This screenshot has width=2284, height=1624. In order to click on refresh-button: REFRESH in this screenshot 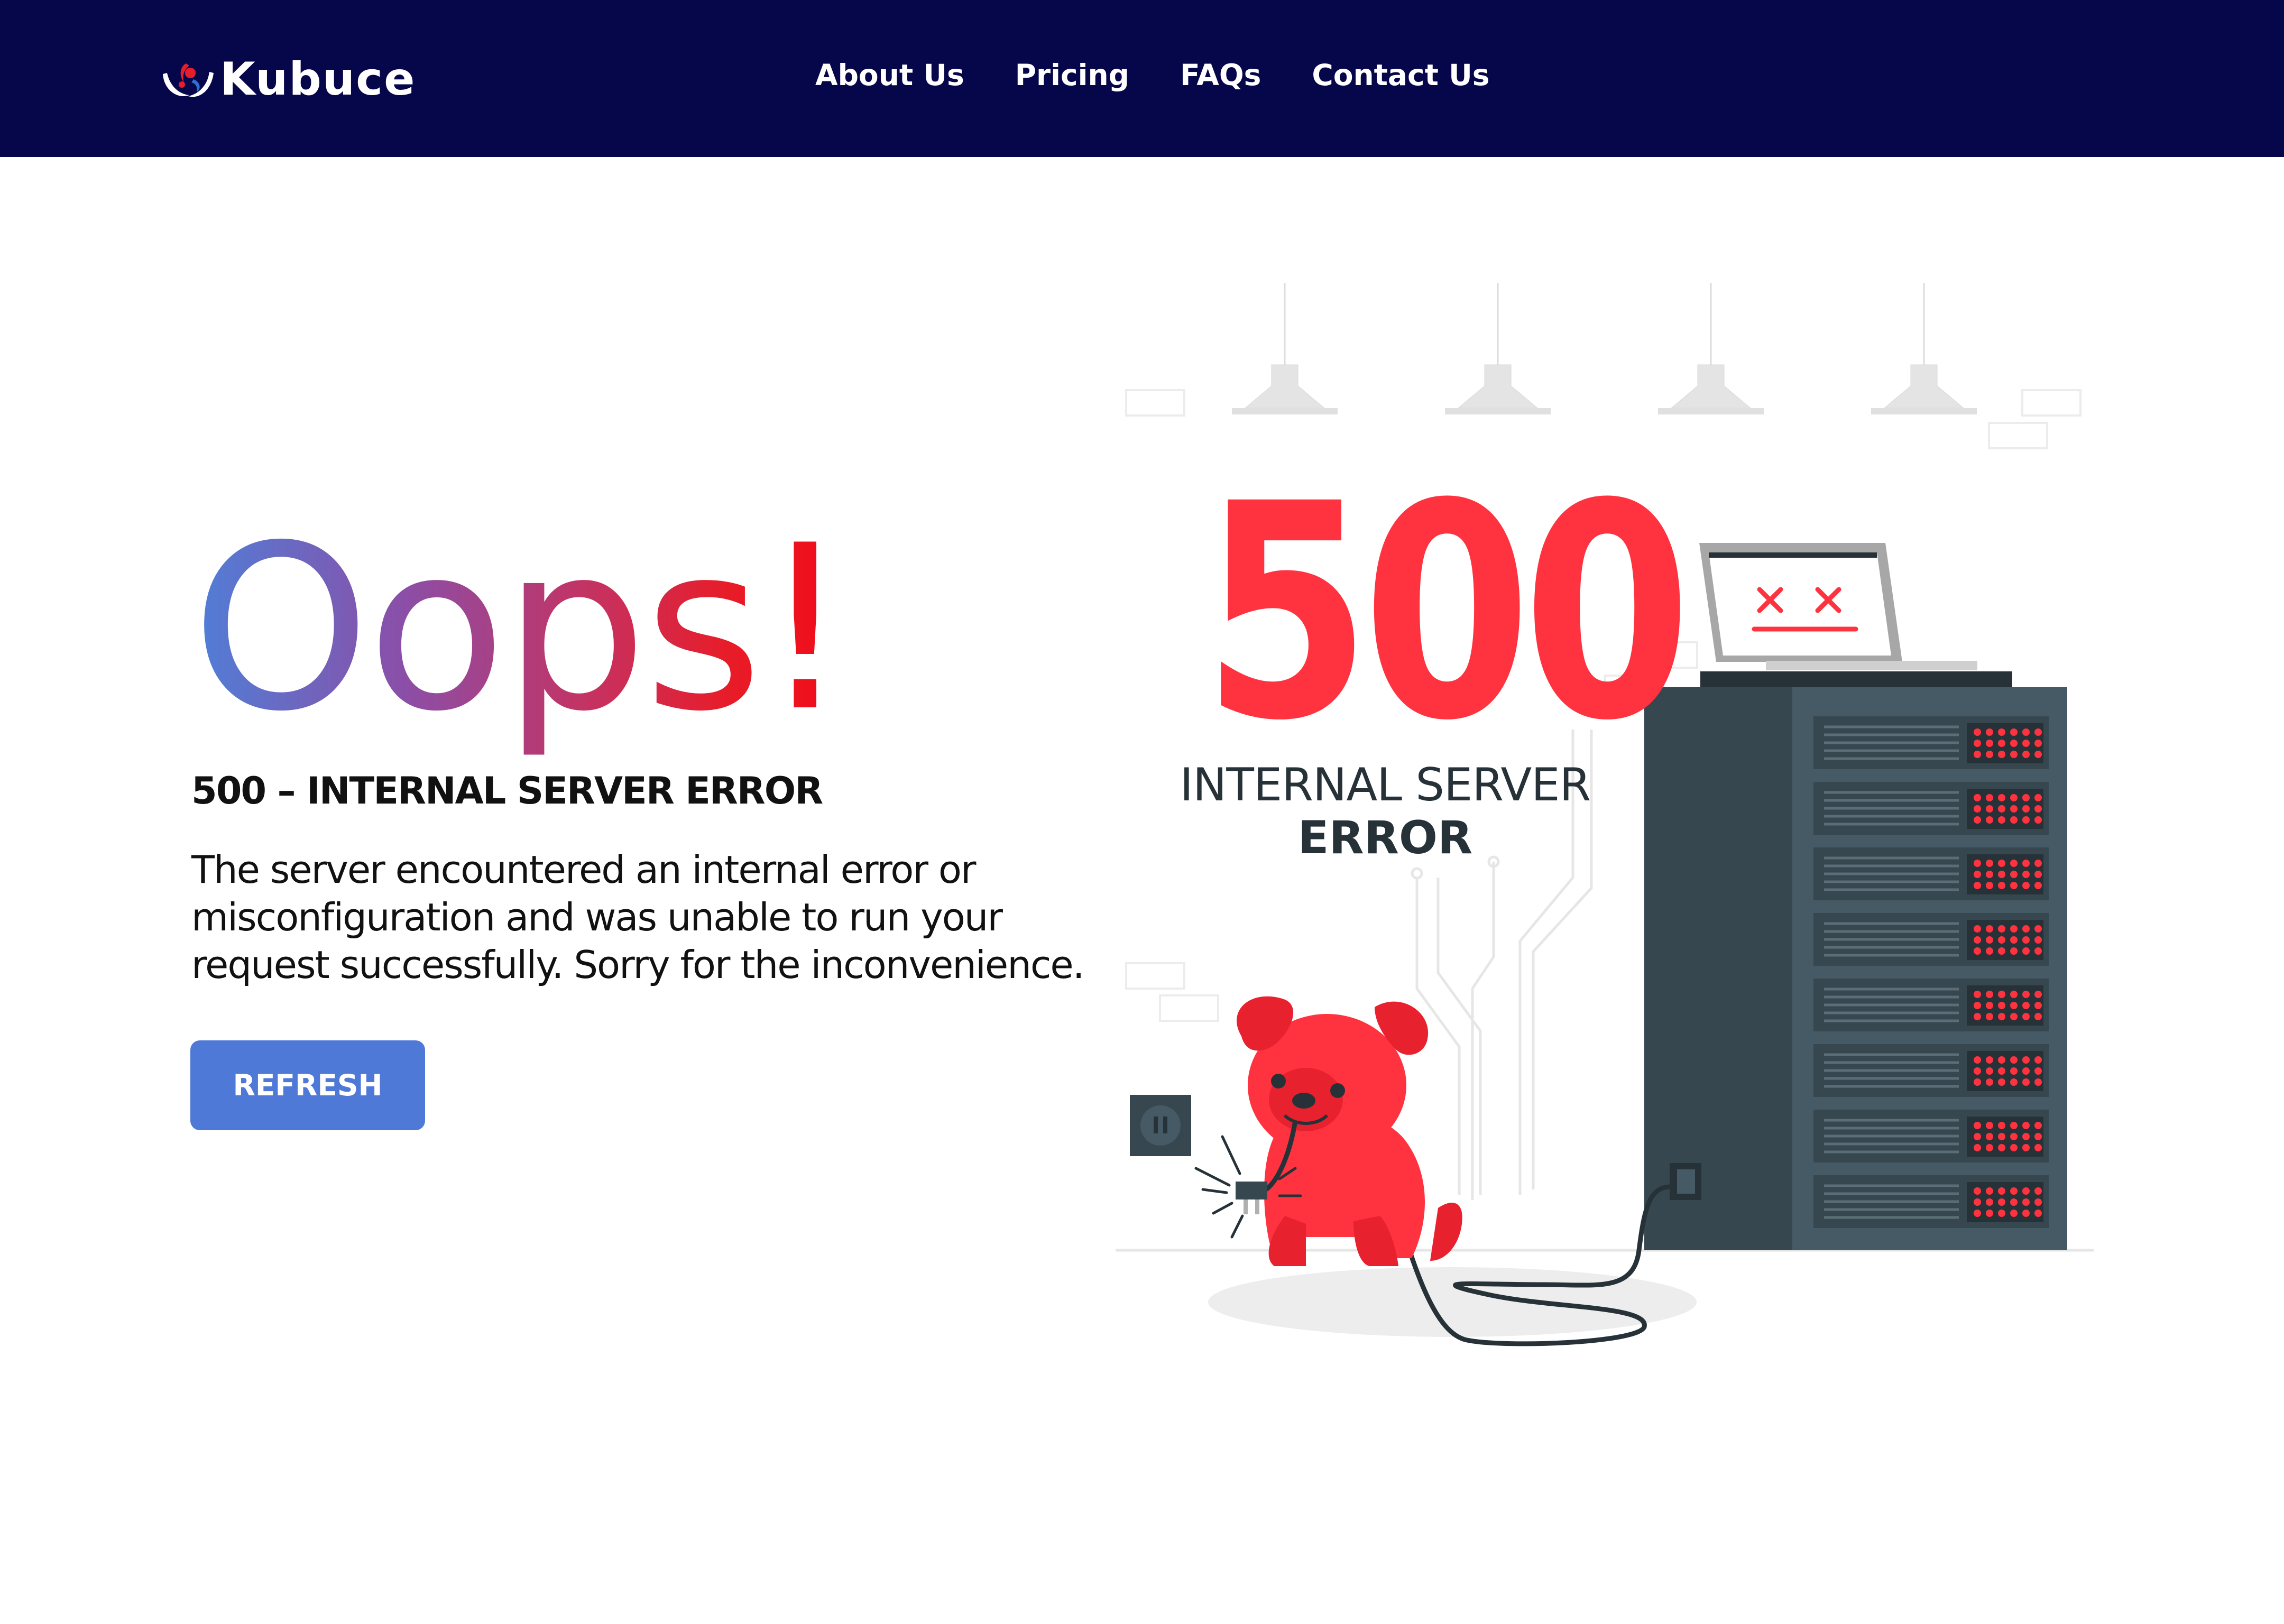, I will do `click(307, 1085)`.